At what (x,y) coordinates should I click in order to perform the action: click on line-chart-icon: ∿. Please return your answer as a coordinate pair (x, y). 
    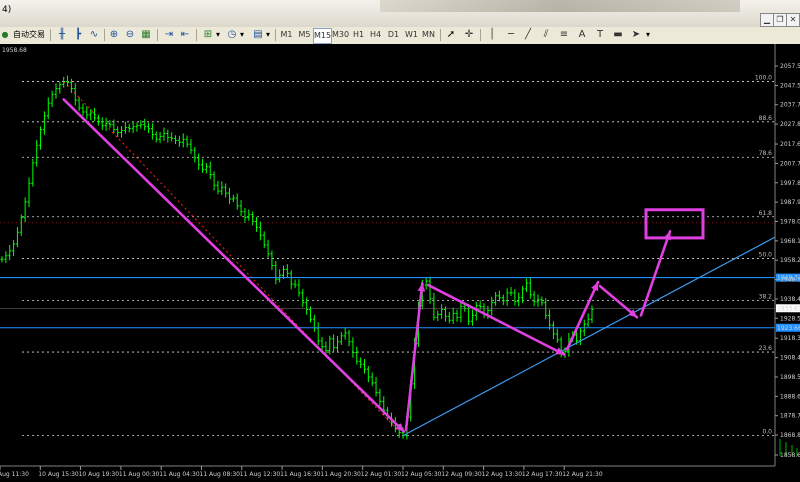
    Looking at the image, I should click on (94, 35).